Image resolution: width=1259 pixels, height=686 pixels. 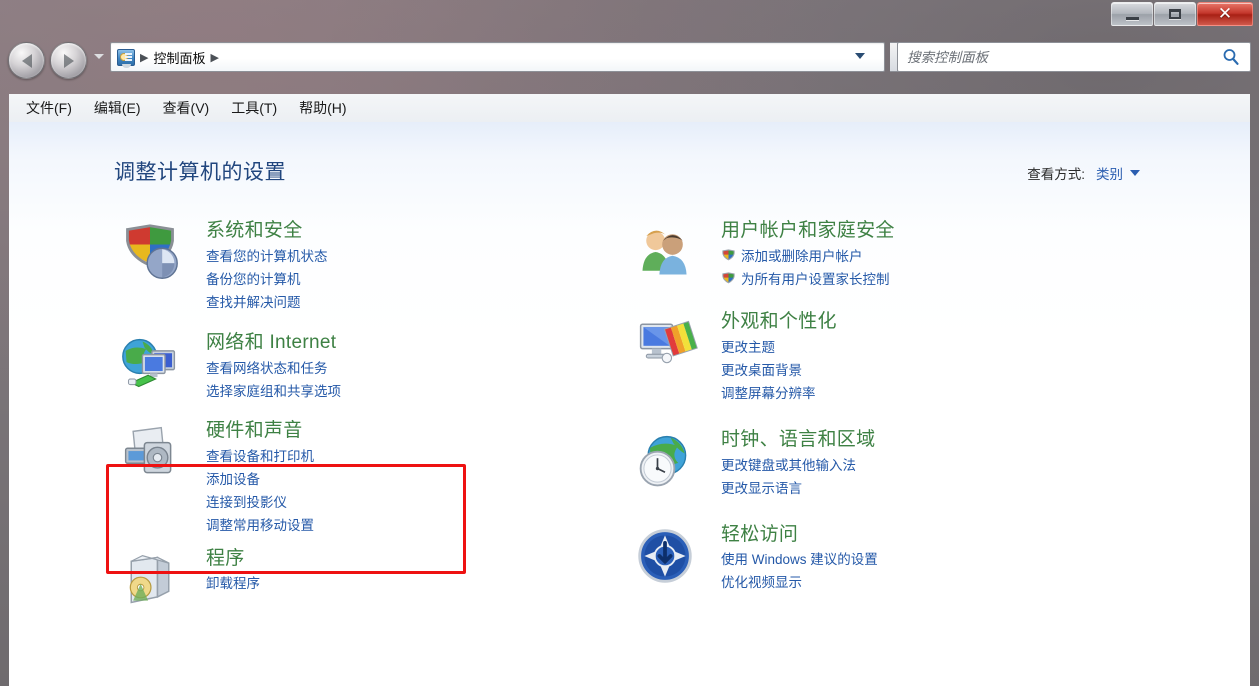 I want to click on maximize-button, so click(x=1175, y=14).